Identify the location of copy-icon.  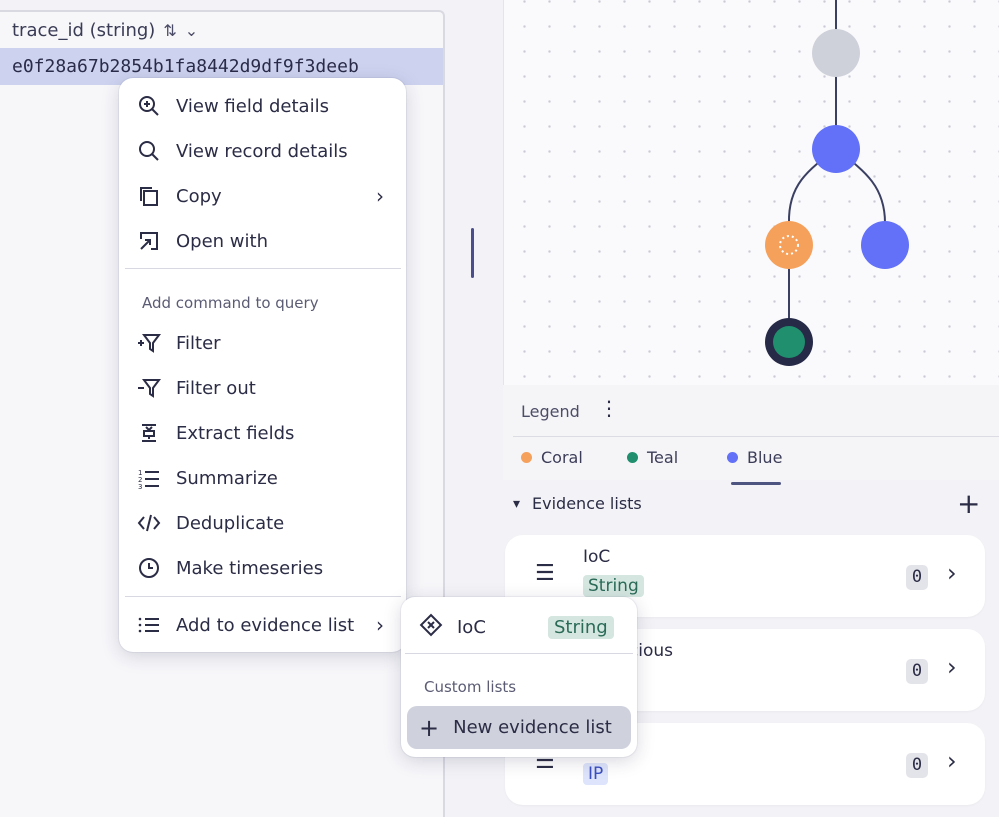
(149, 196).